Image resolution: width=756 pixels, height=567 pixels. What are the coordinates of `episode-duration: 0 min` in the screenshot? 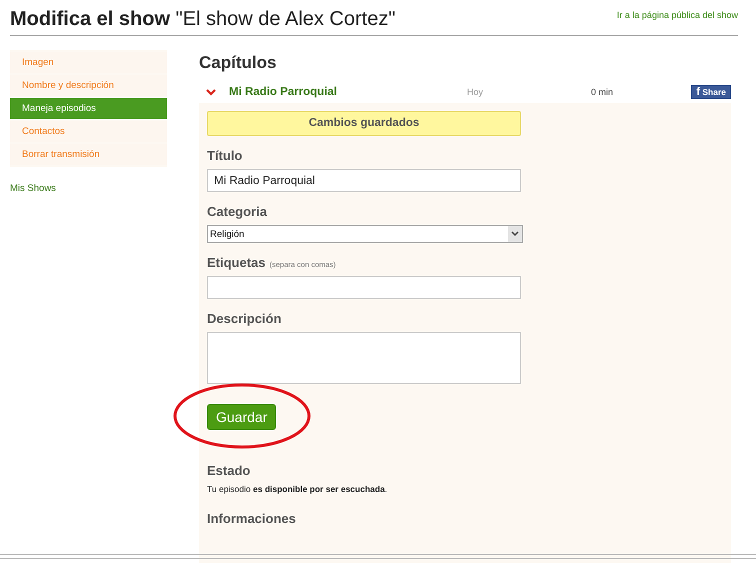 It's located at (602, 92).